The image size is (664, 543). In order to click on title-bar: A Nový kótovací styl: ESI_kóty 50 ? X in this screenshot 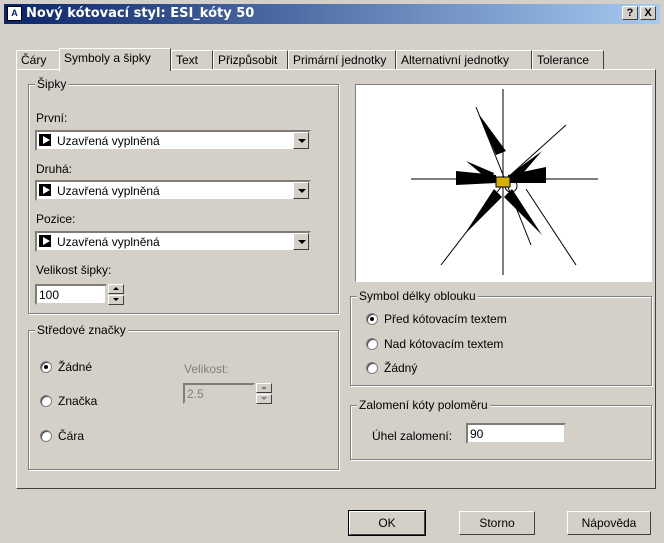, I will do `click(332, 14)`.